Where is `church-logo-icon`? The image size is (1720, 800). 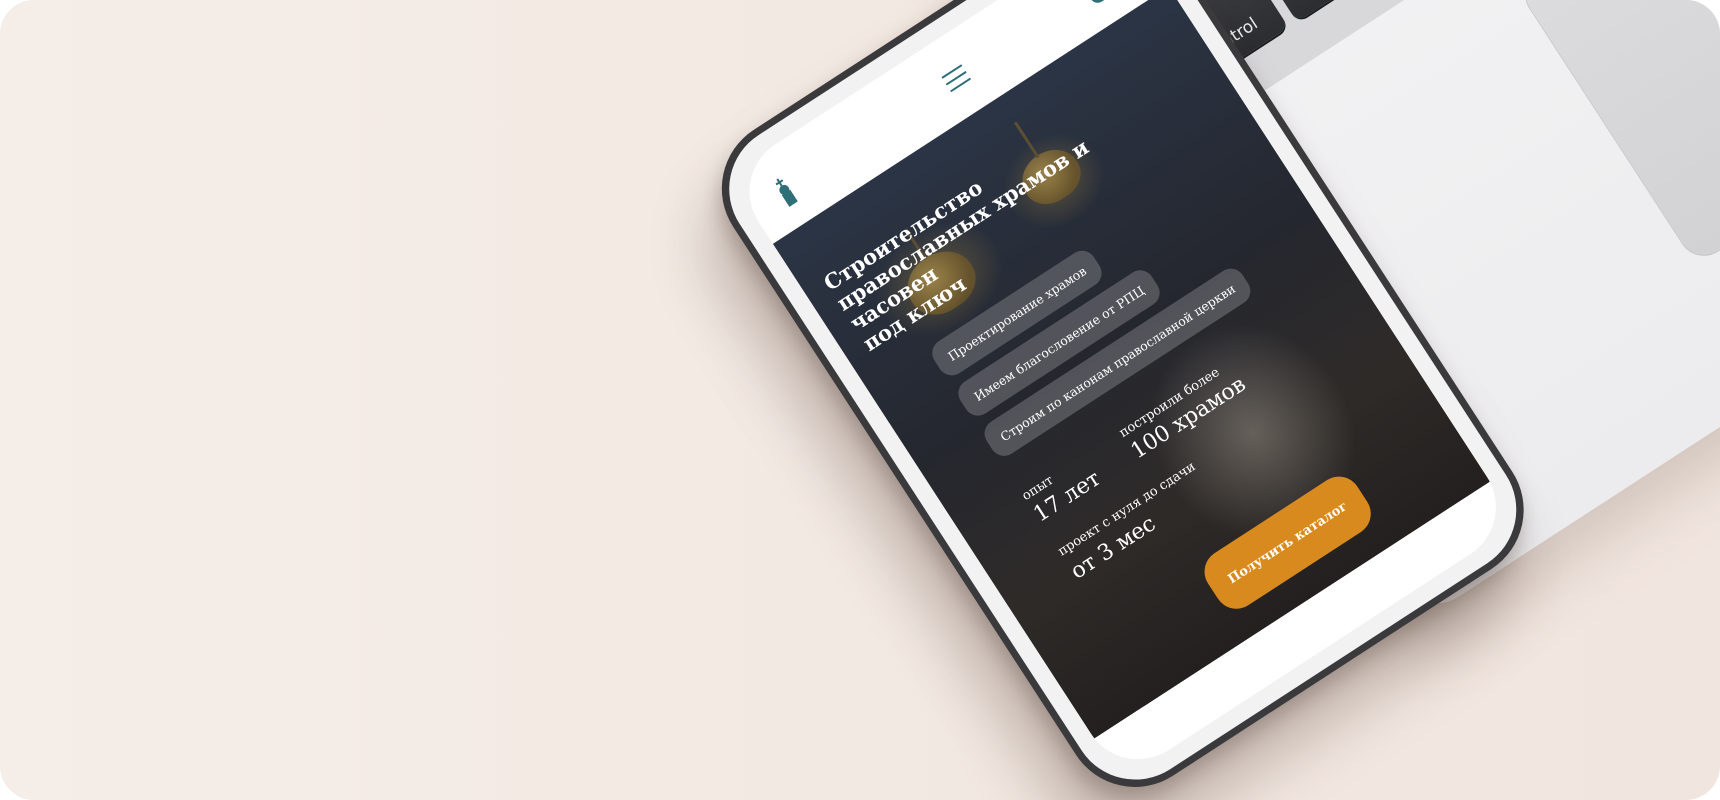
church-logo-icon is located at coordinates (785, 191).